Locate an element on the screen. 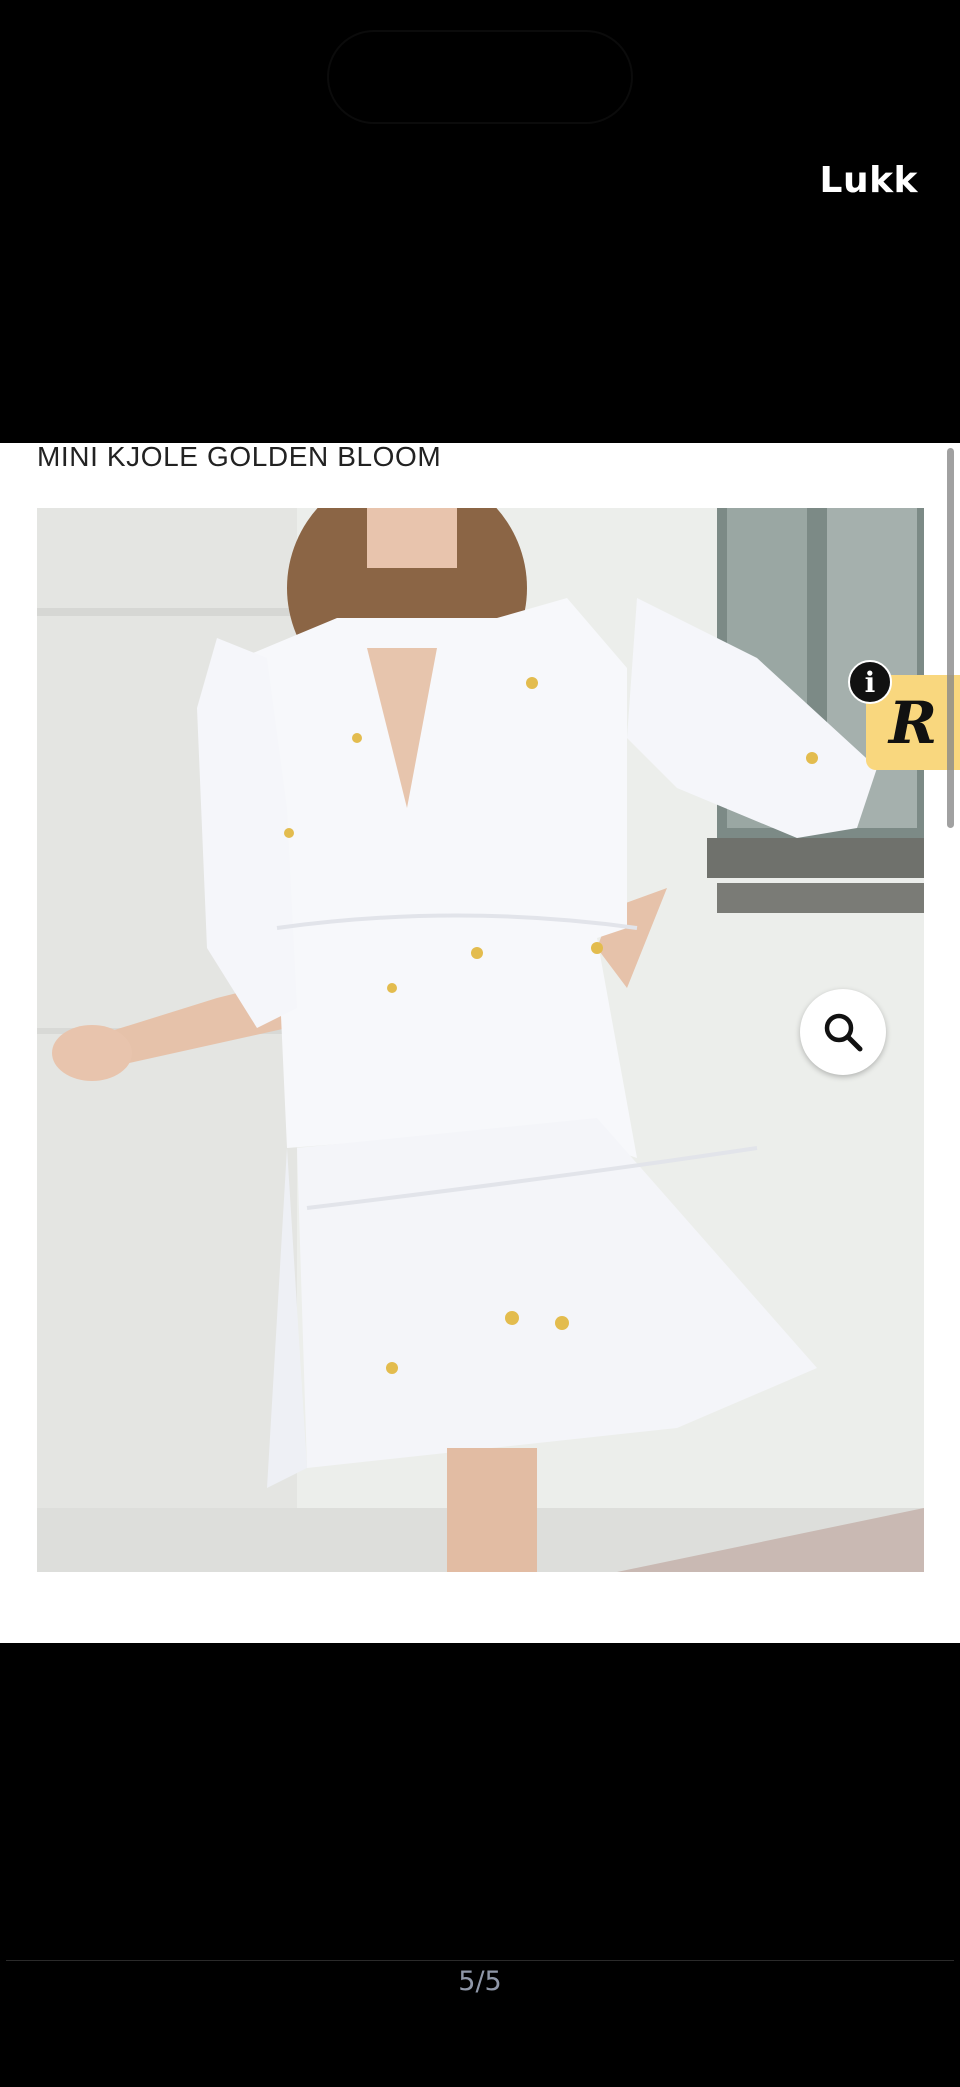 This screenshot has height=2087, width=960. page-counter: 5/5 is located at coordinates (480, 1981).